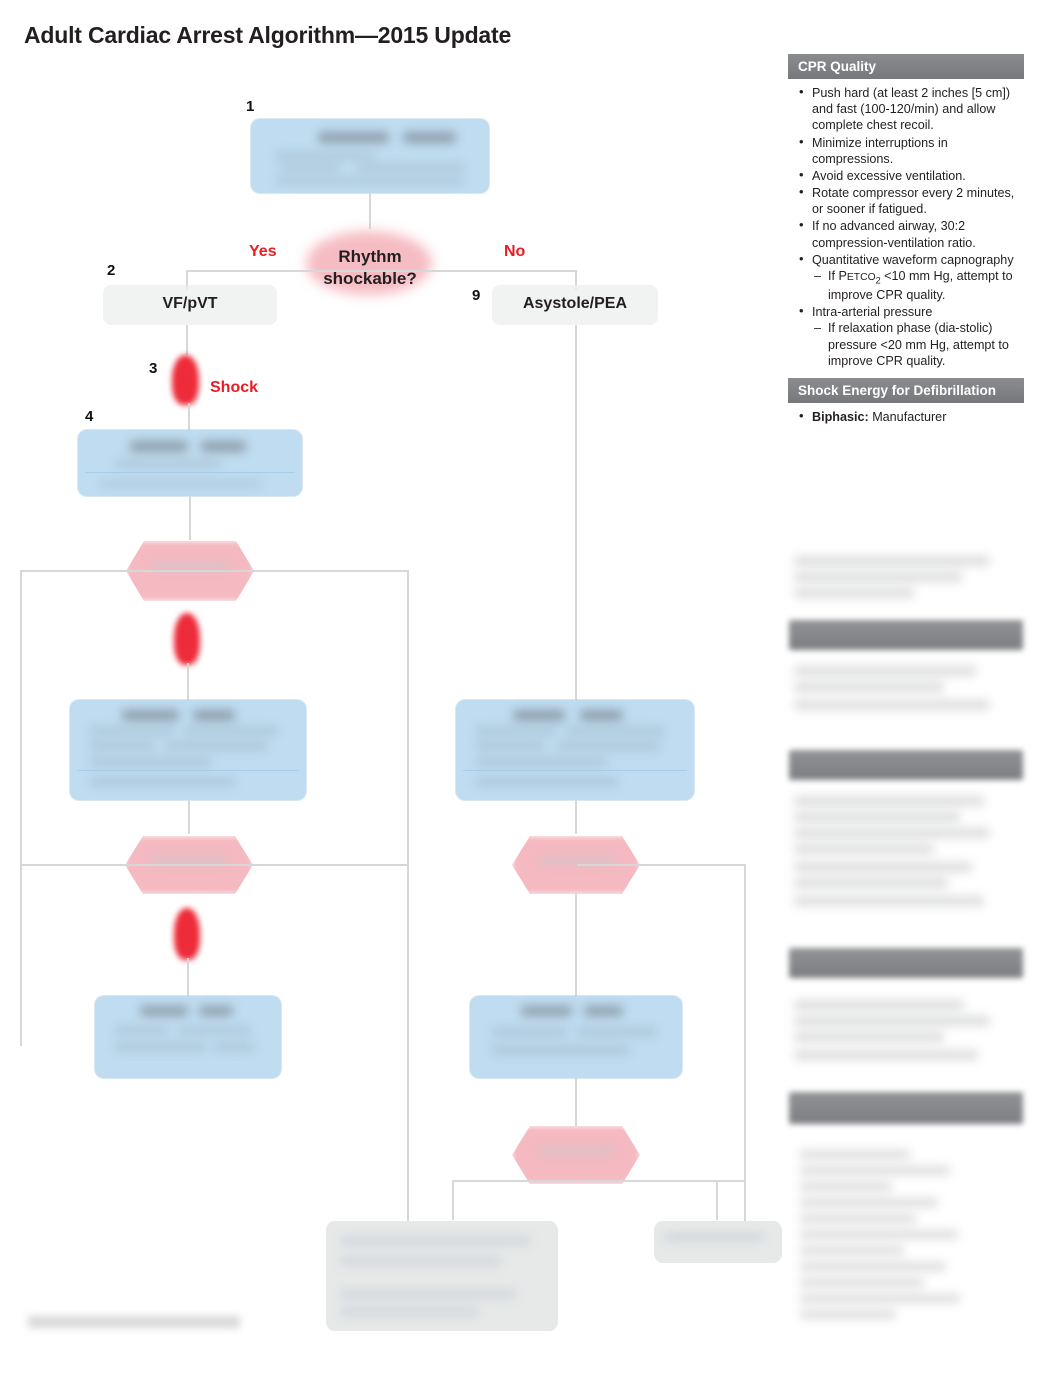 This screenshot has height=1385, width=1062. I want to click on connector-decision13-right, so click(661, 1181).